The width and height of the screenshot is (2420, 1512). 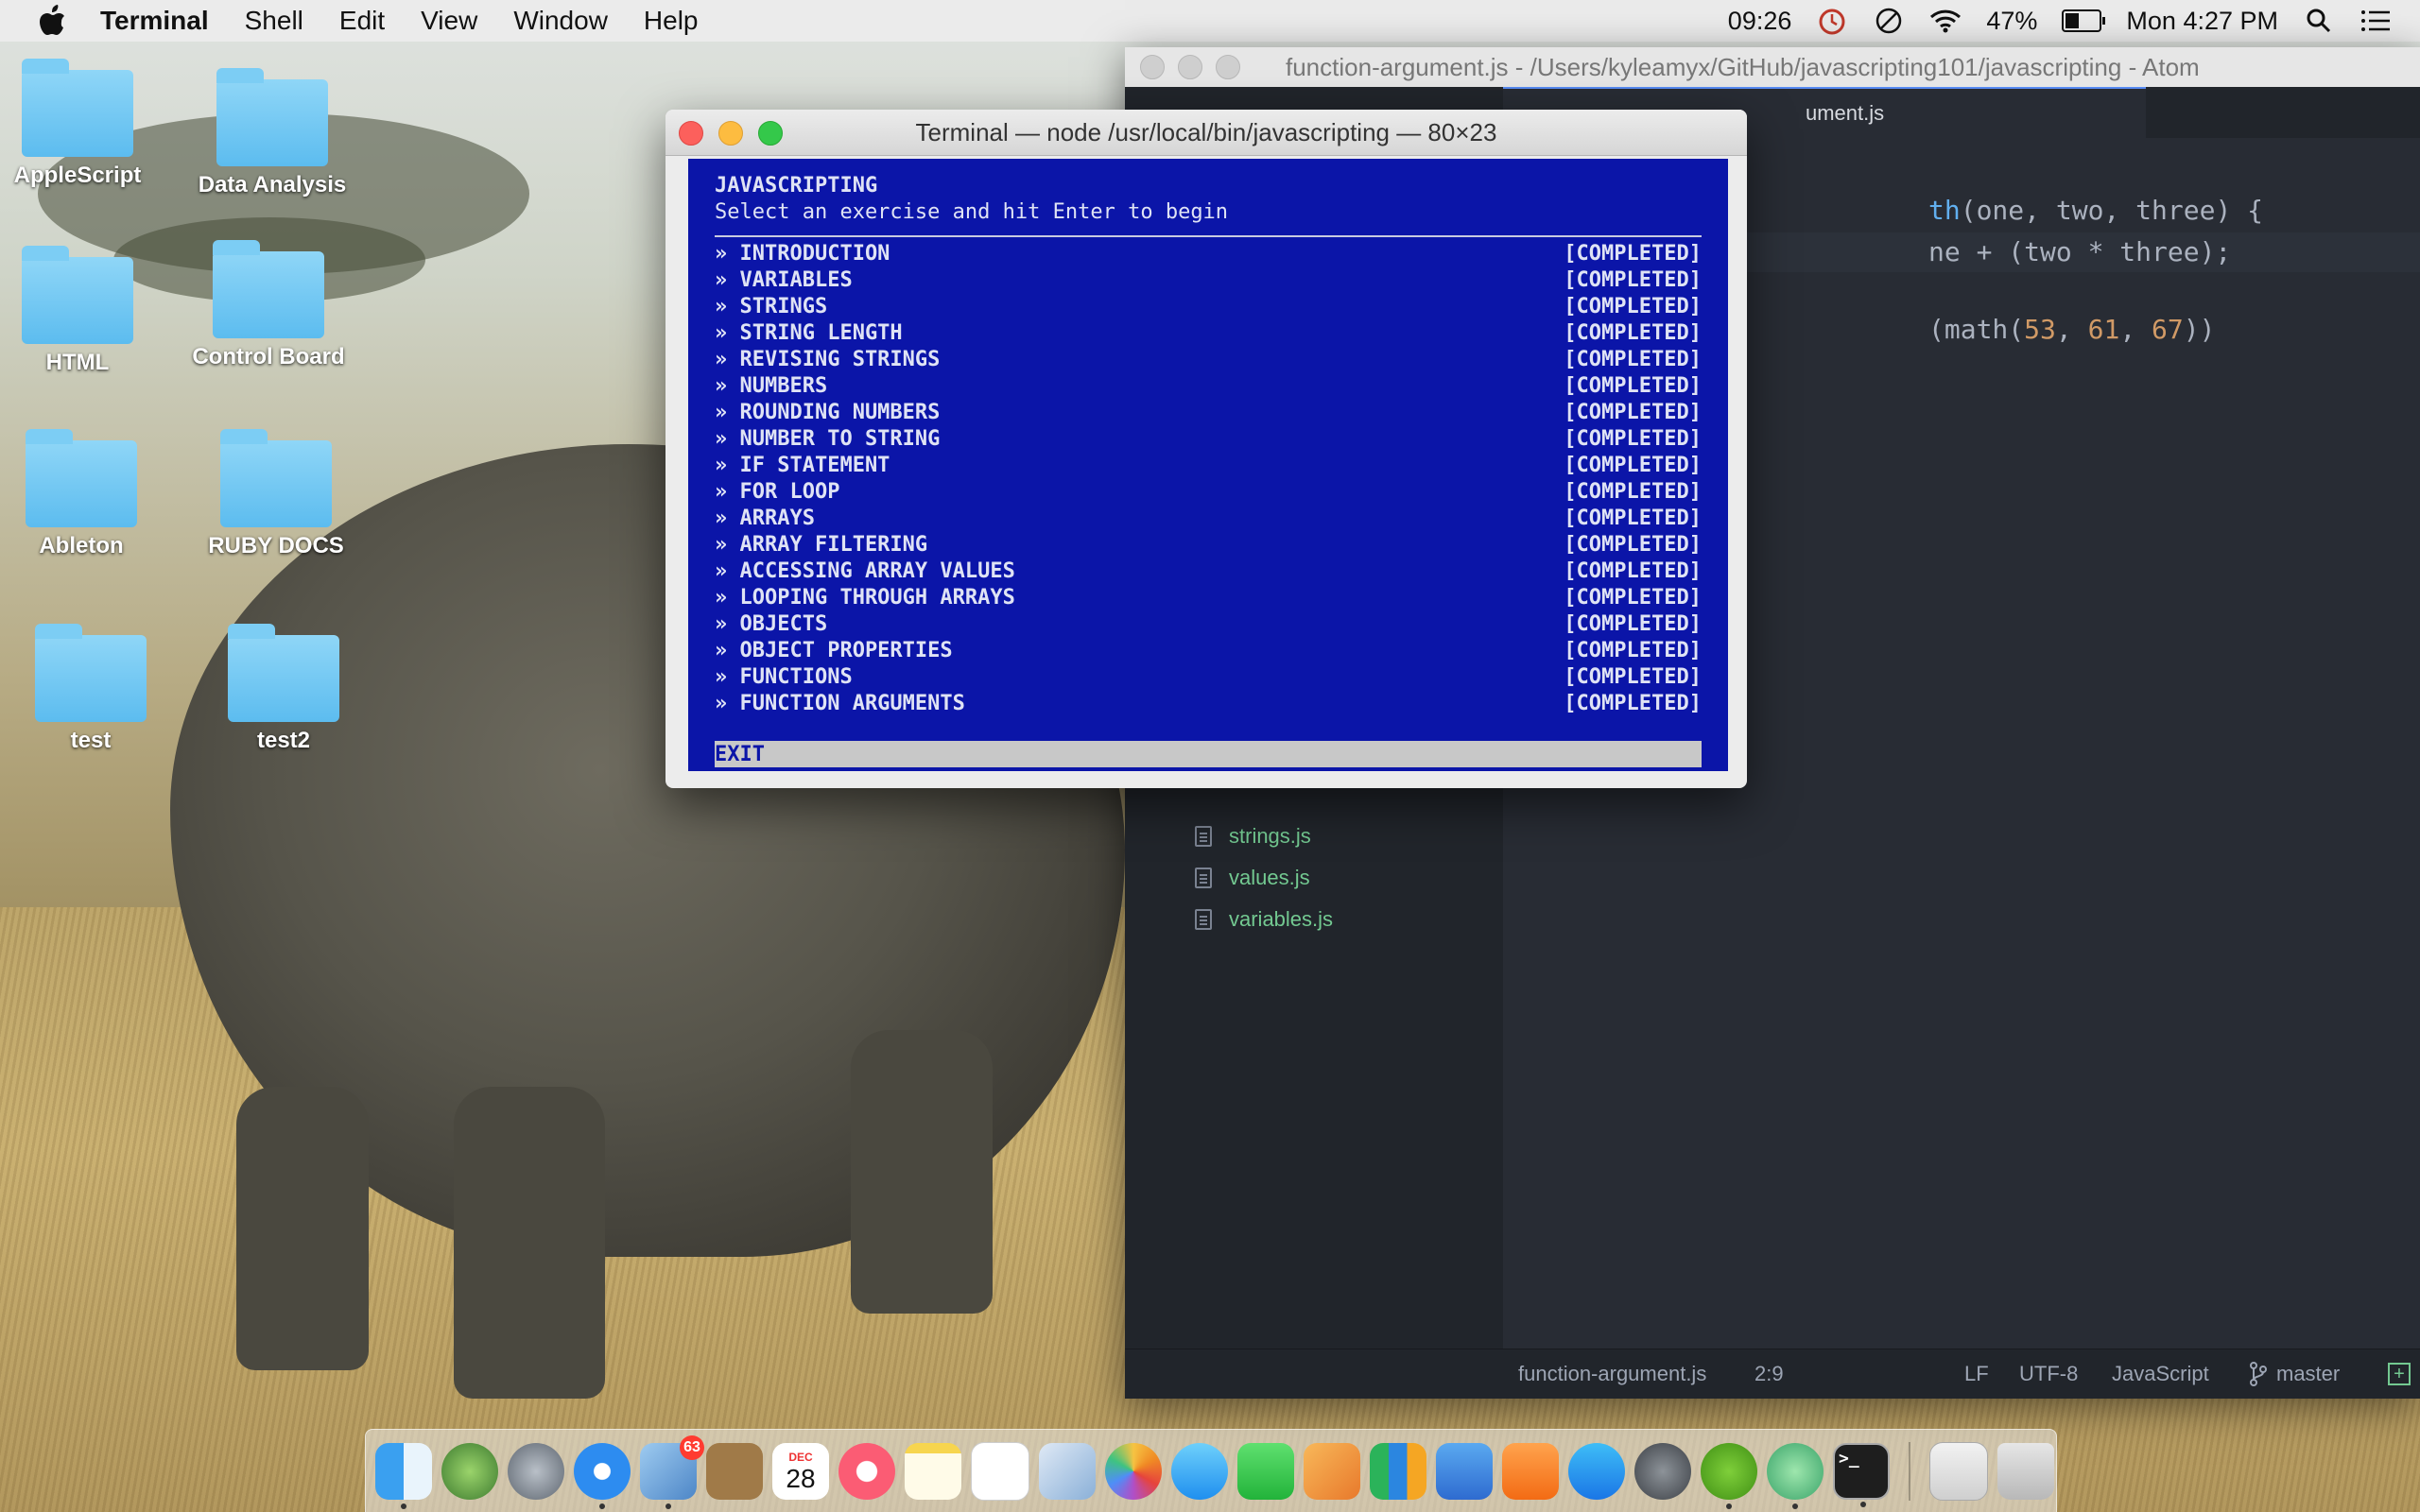 I want to click on menu-view: View, so click(x=449, y=21).